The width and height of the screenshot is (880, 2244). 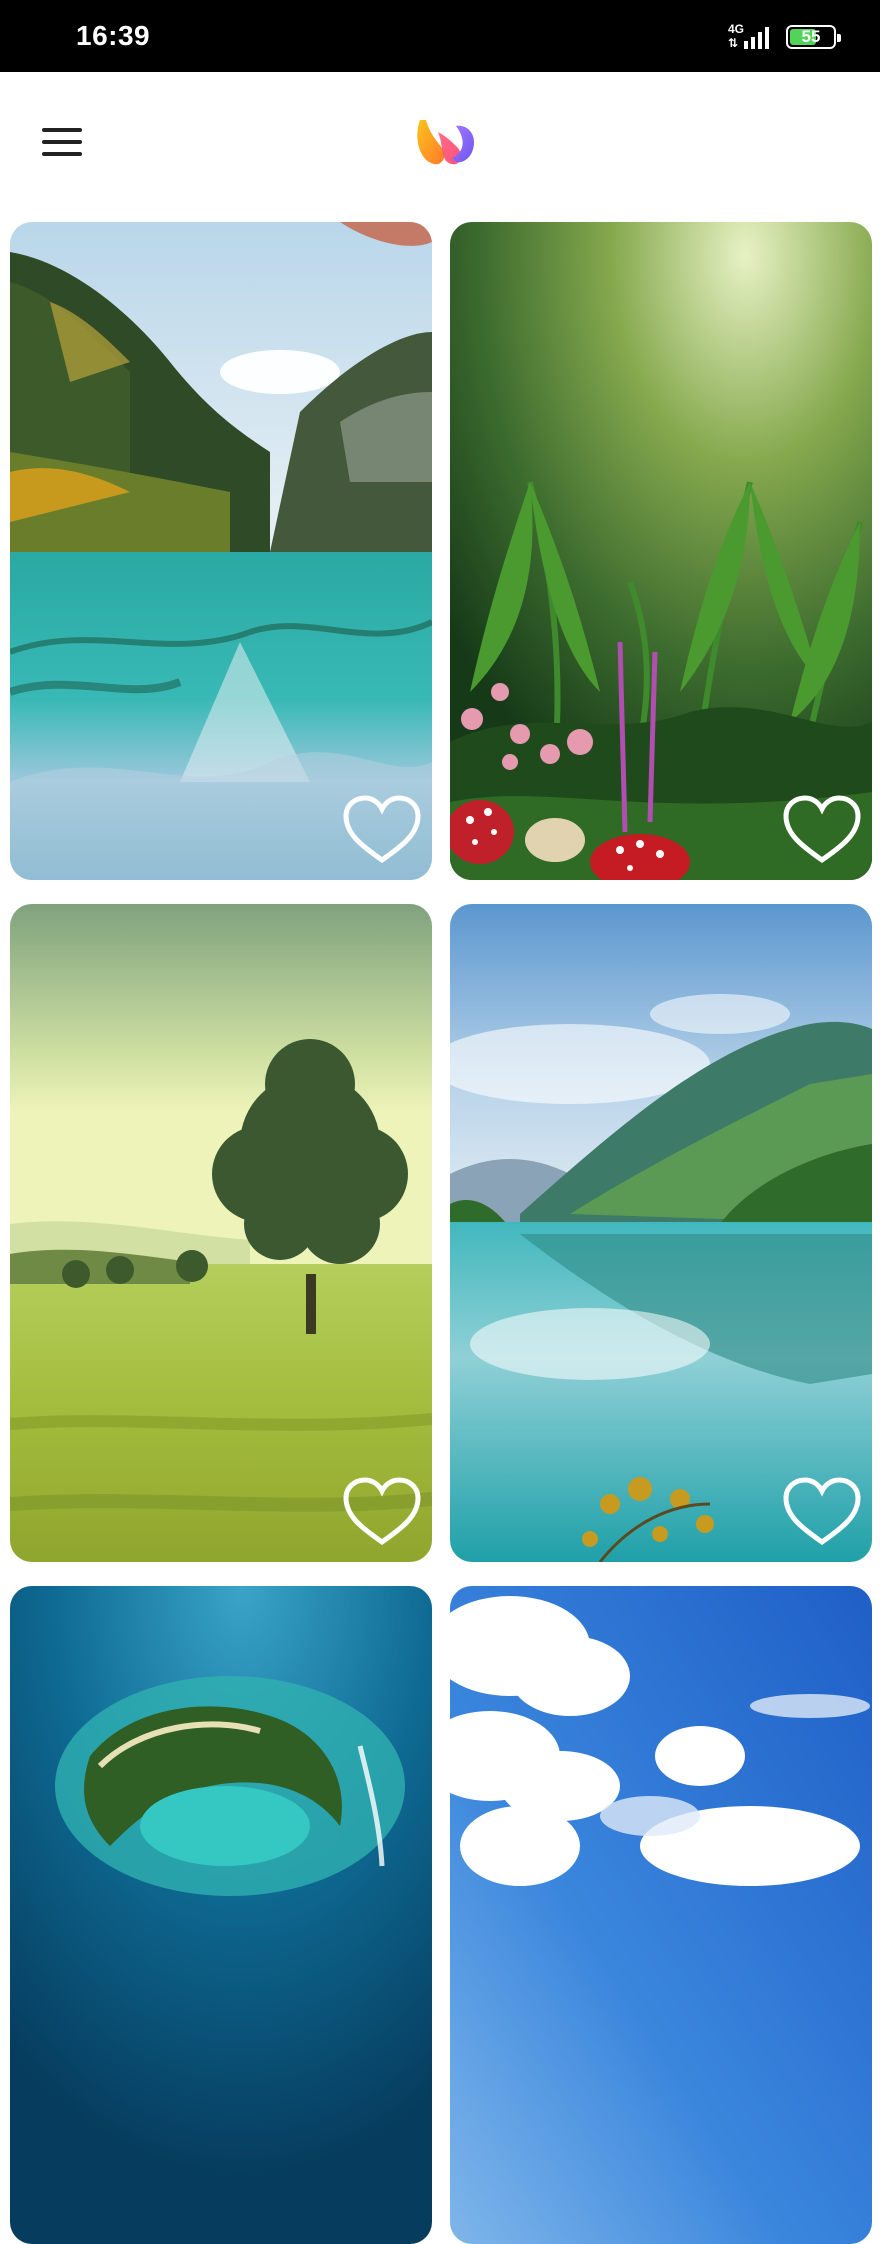 I want to click on status-bar: 16:39 4G ⇅ 55, so click(x=440, y=36).